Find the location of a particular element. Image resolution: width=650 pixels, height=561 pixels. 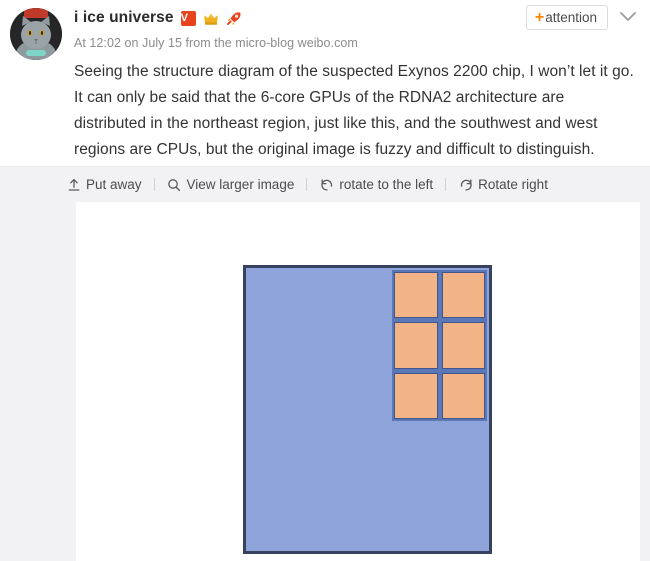

put-away-button: Put away is located at coordinates (104, 184).